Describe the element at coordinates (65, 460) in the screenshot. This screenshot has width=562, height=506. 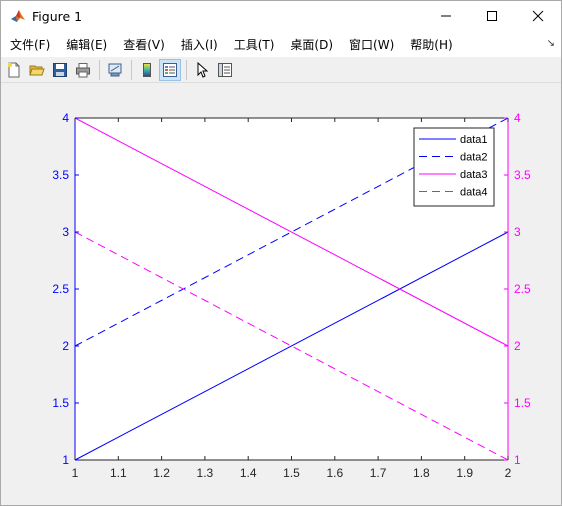
I see `left-y-tick-label: 1` at that location.